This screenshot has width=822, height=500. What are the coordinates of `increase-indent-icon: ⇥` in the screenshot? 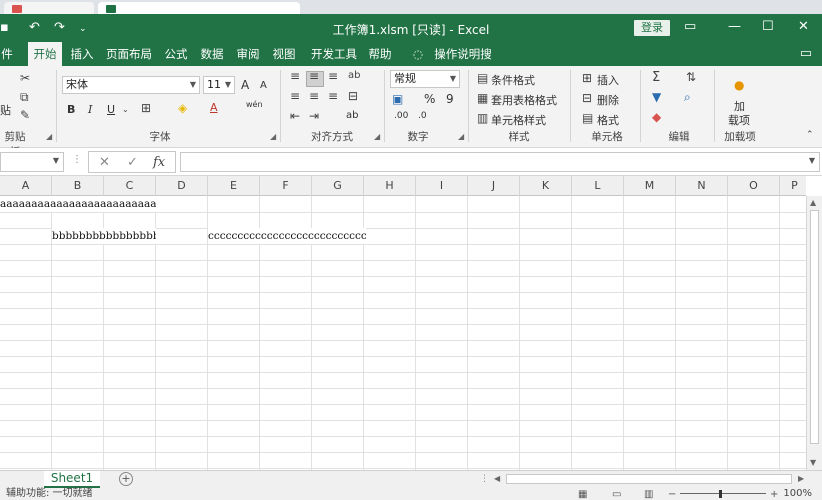 It's located at (314, 116).